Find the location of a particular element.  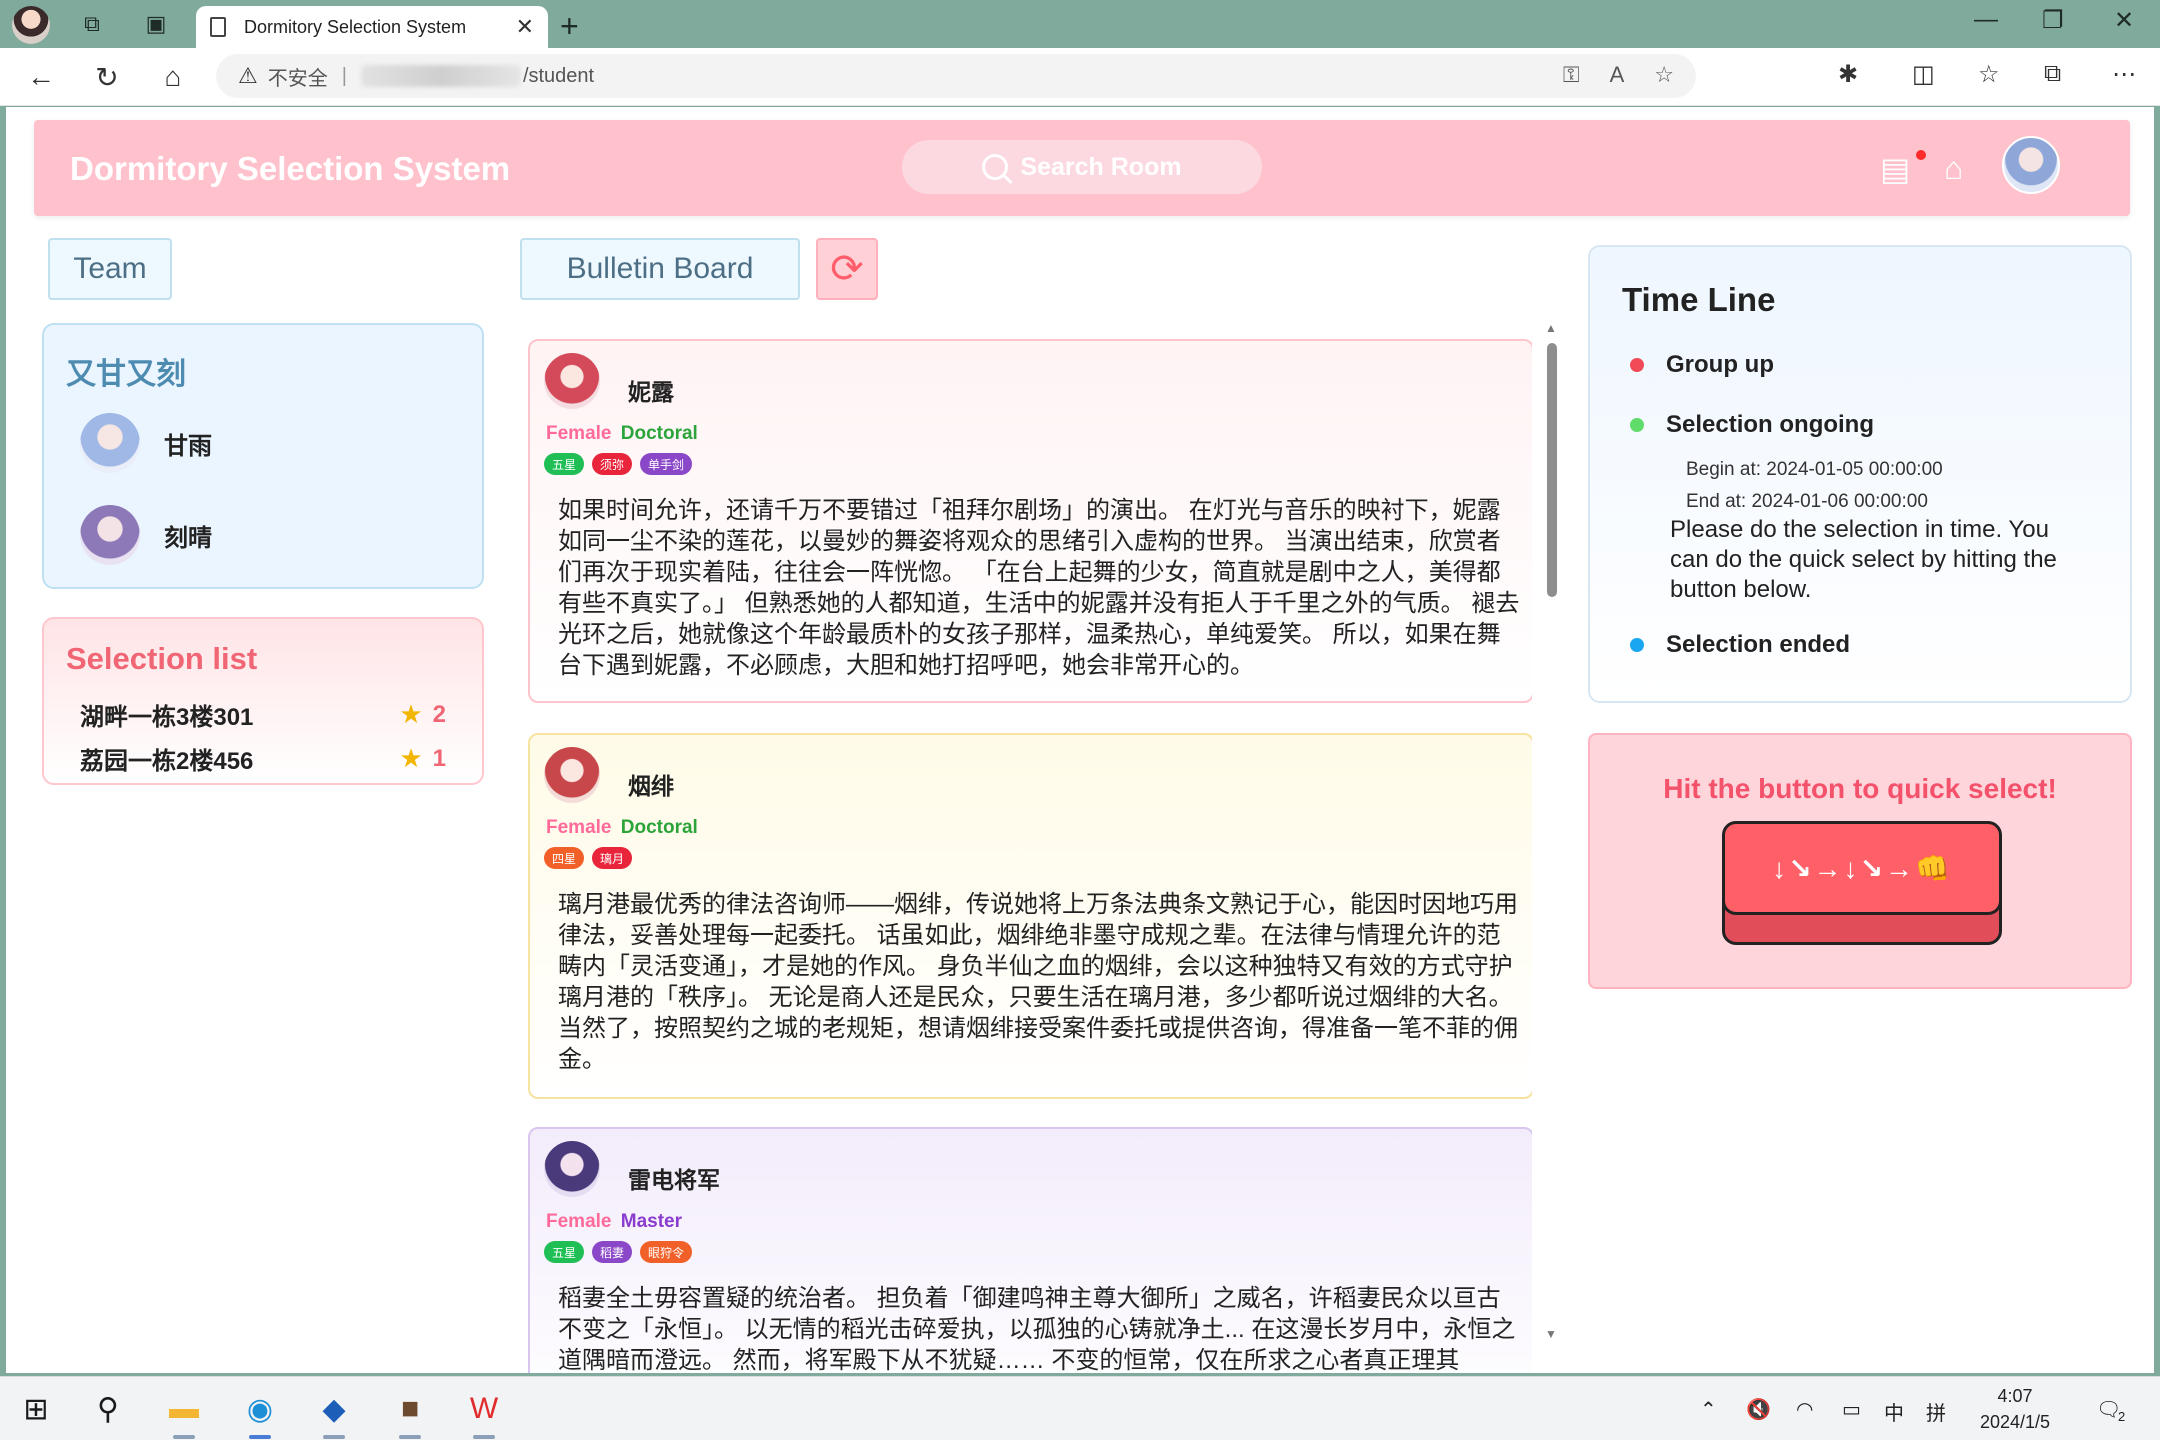

quick-select-card: Hit the button to quick select! ↓↘→↓↘→👊 is located at coordinates (1860, 861).